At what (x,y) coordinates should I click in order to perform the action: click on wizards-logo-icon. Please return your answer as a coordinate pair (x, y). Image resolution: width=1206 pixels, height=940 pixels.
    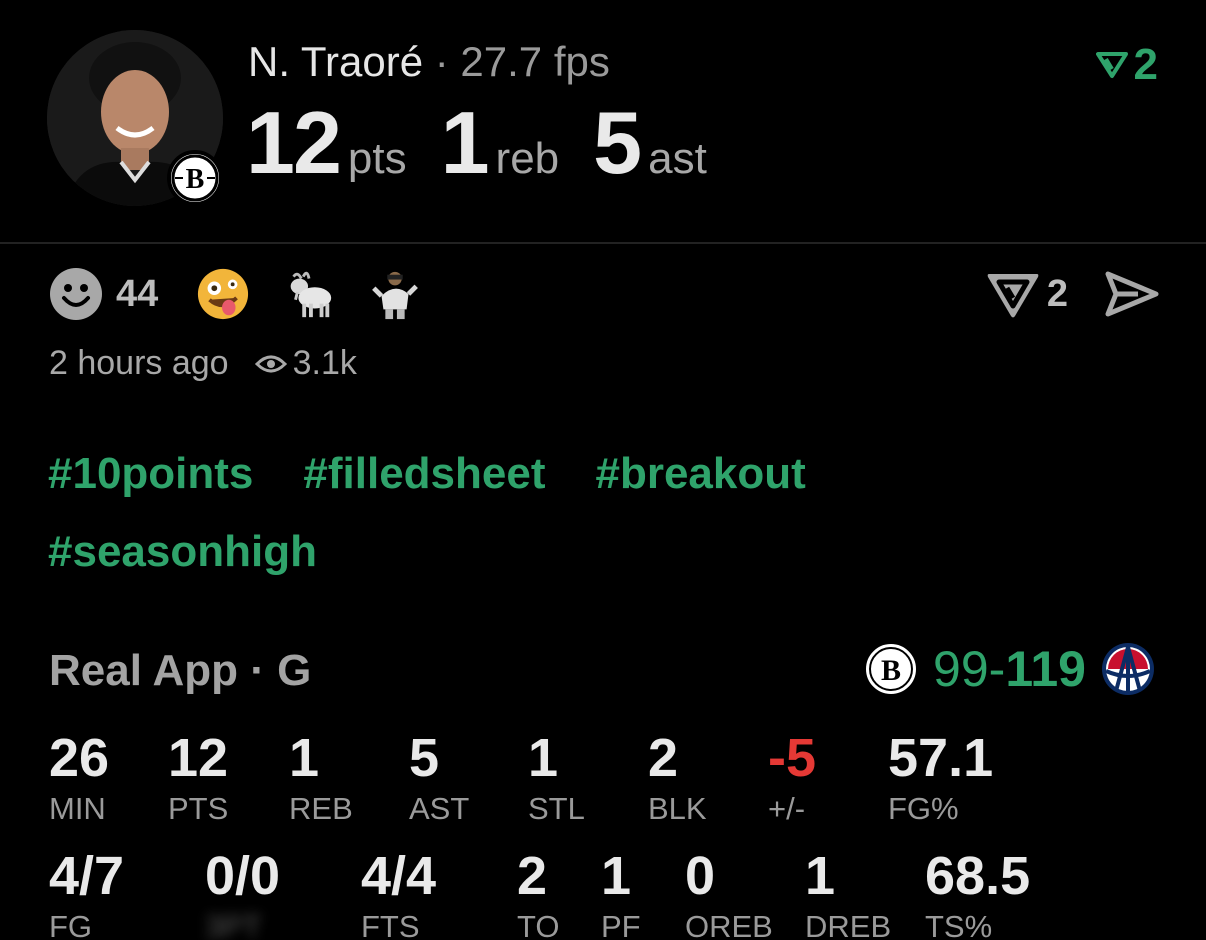
    Looking at the image, I should click on (1128, 669).